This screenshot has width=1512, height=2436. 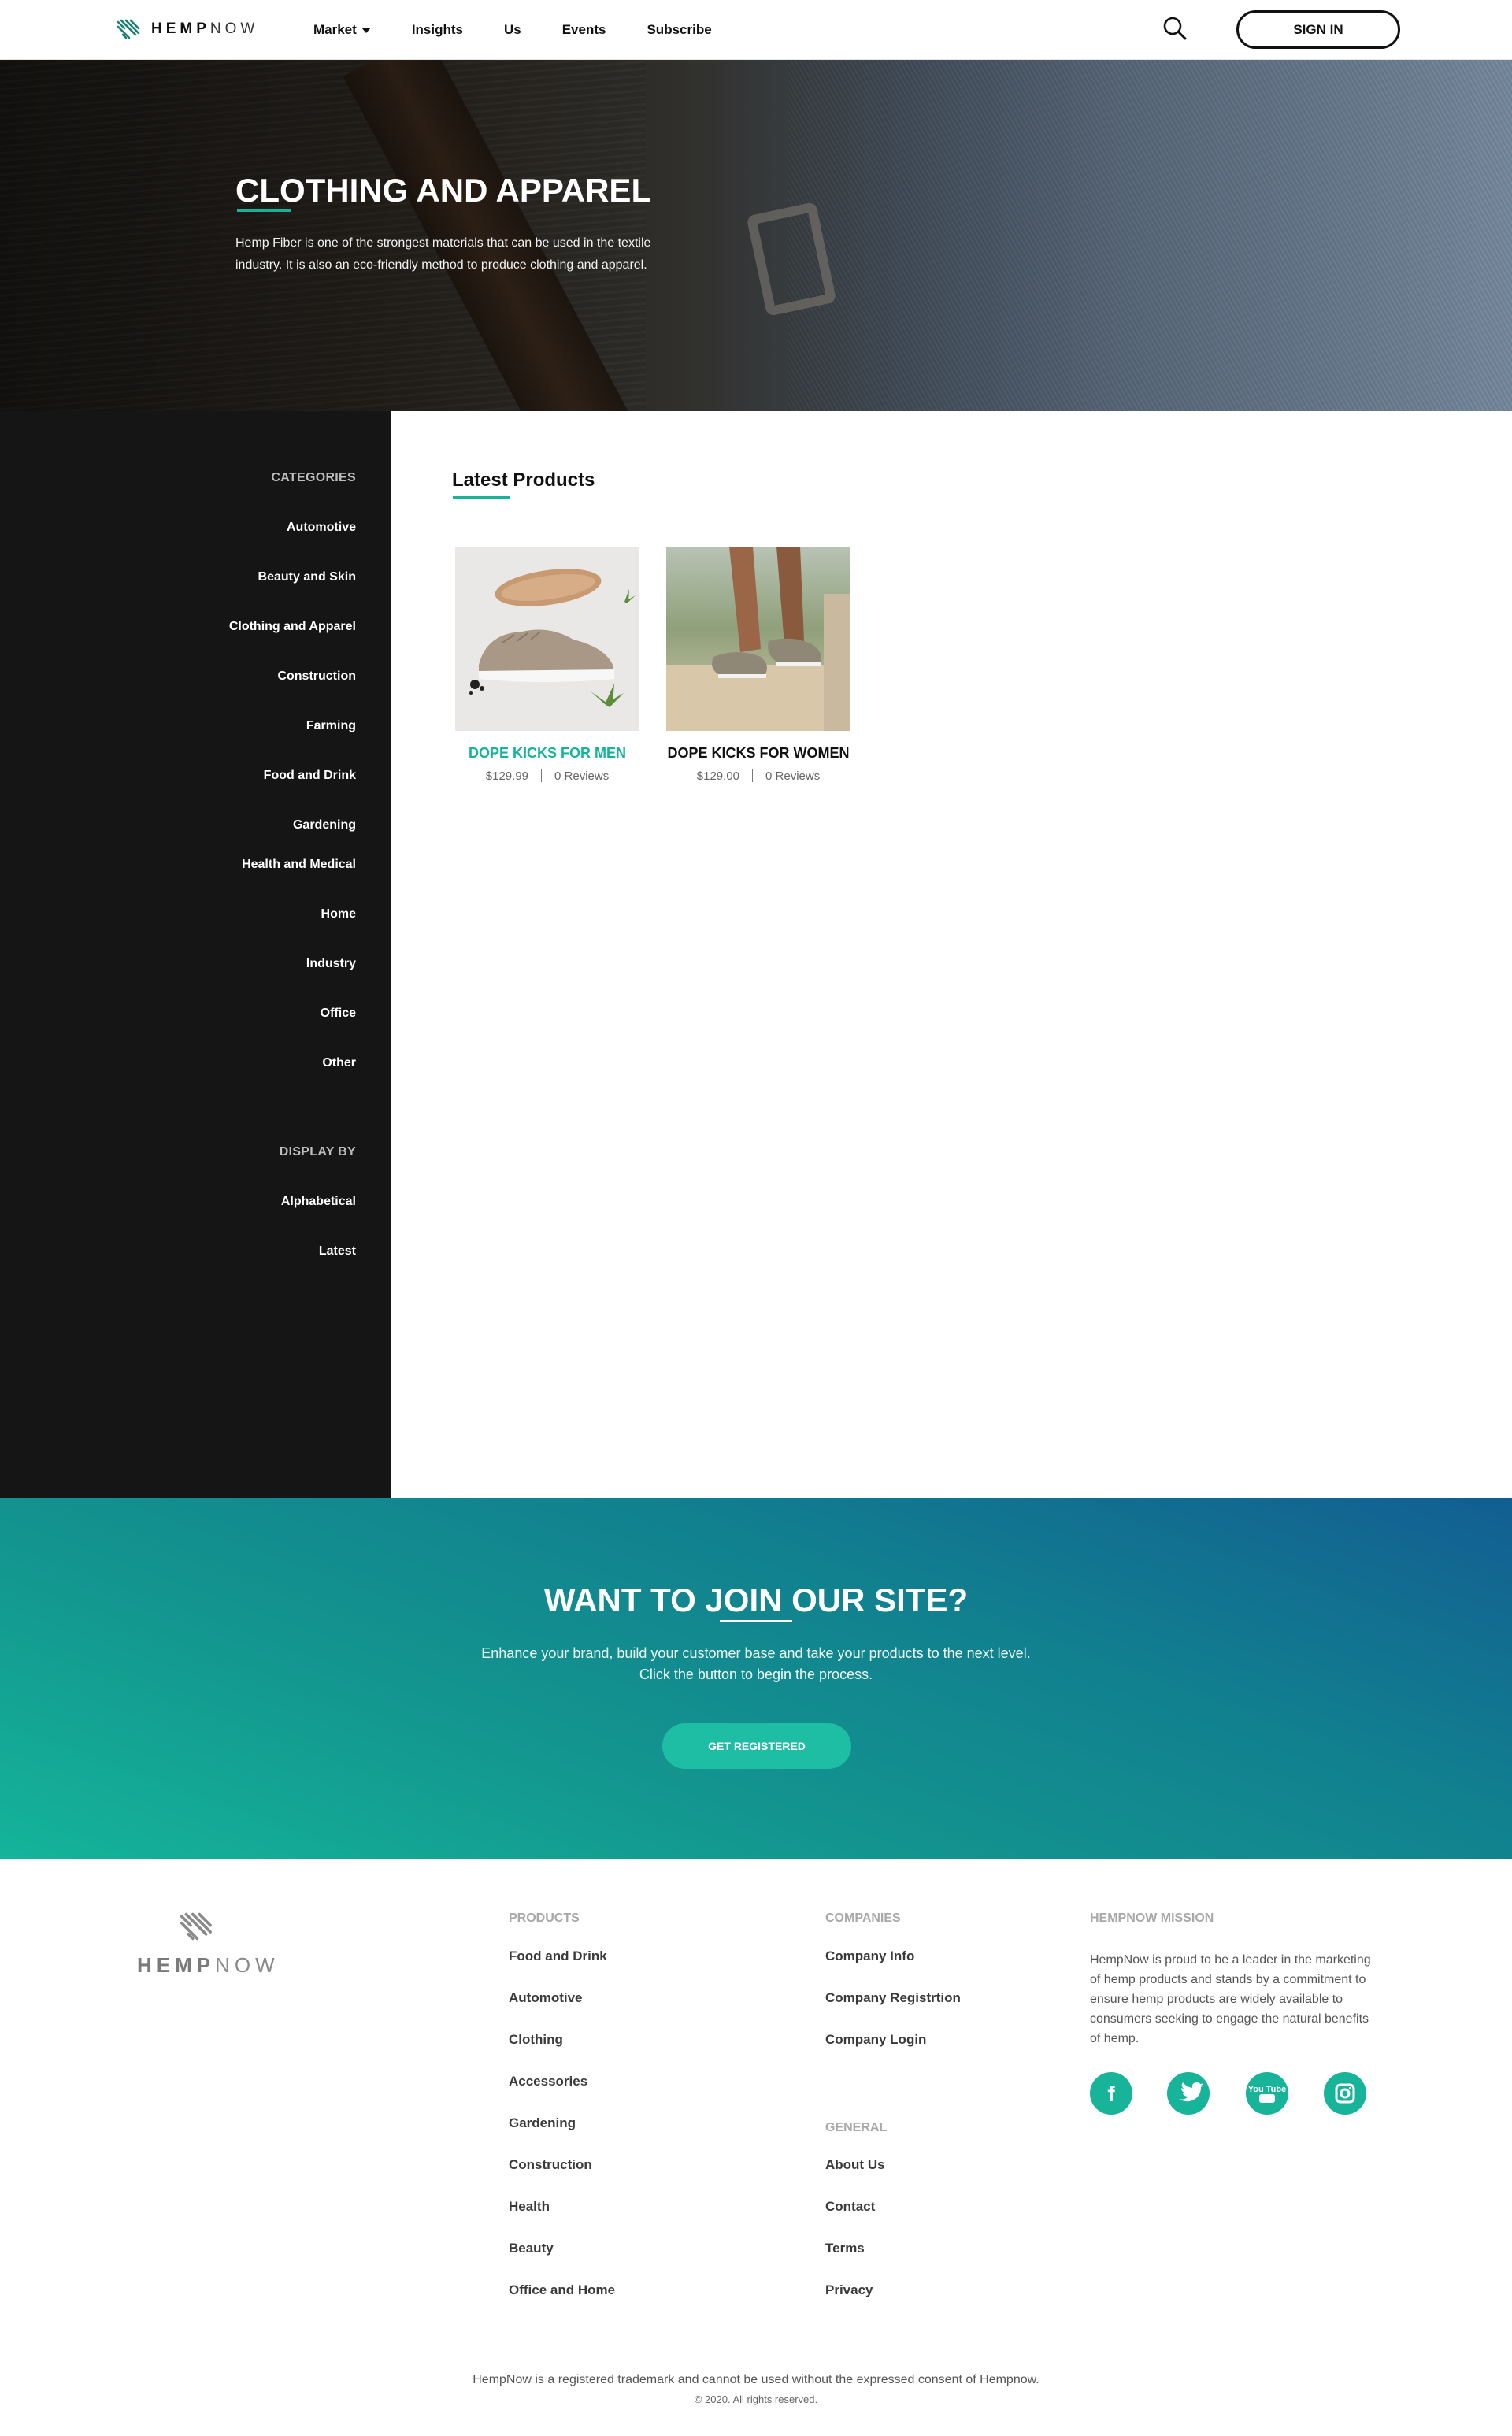 I want to click on category-health-and-medical: Health and Medical, so click(x=299, y=865).